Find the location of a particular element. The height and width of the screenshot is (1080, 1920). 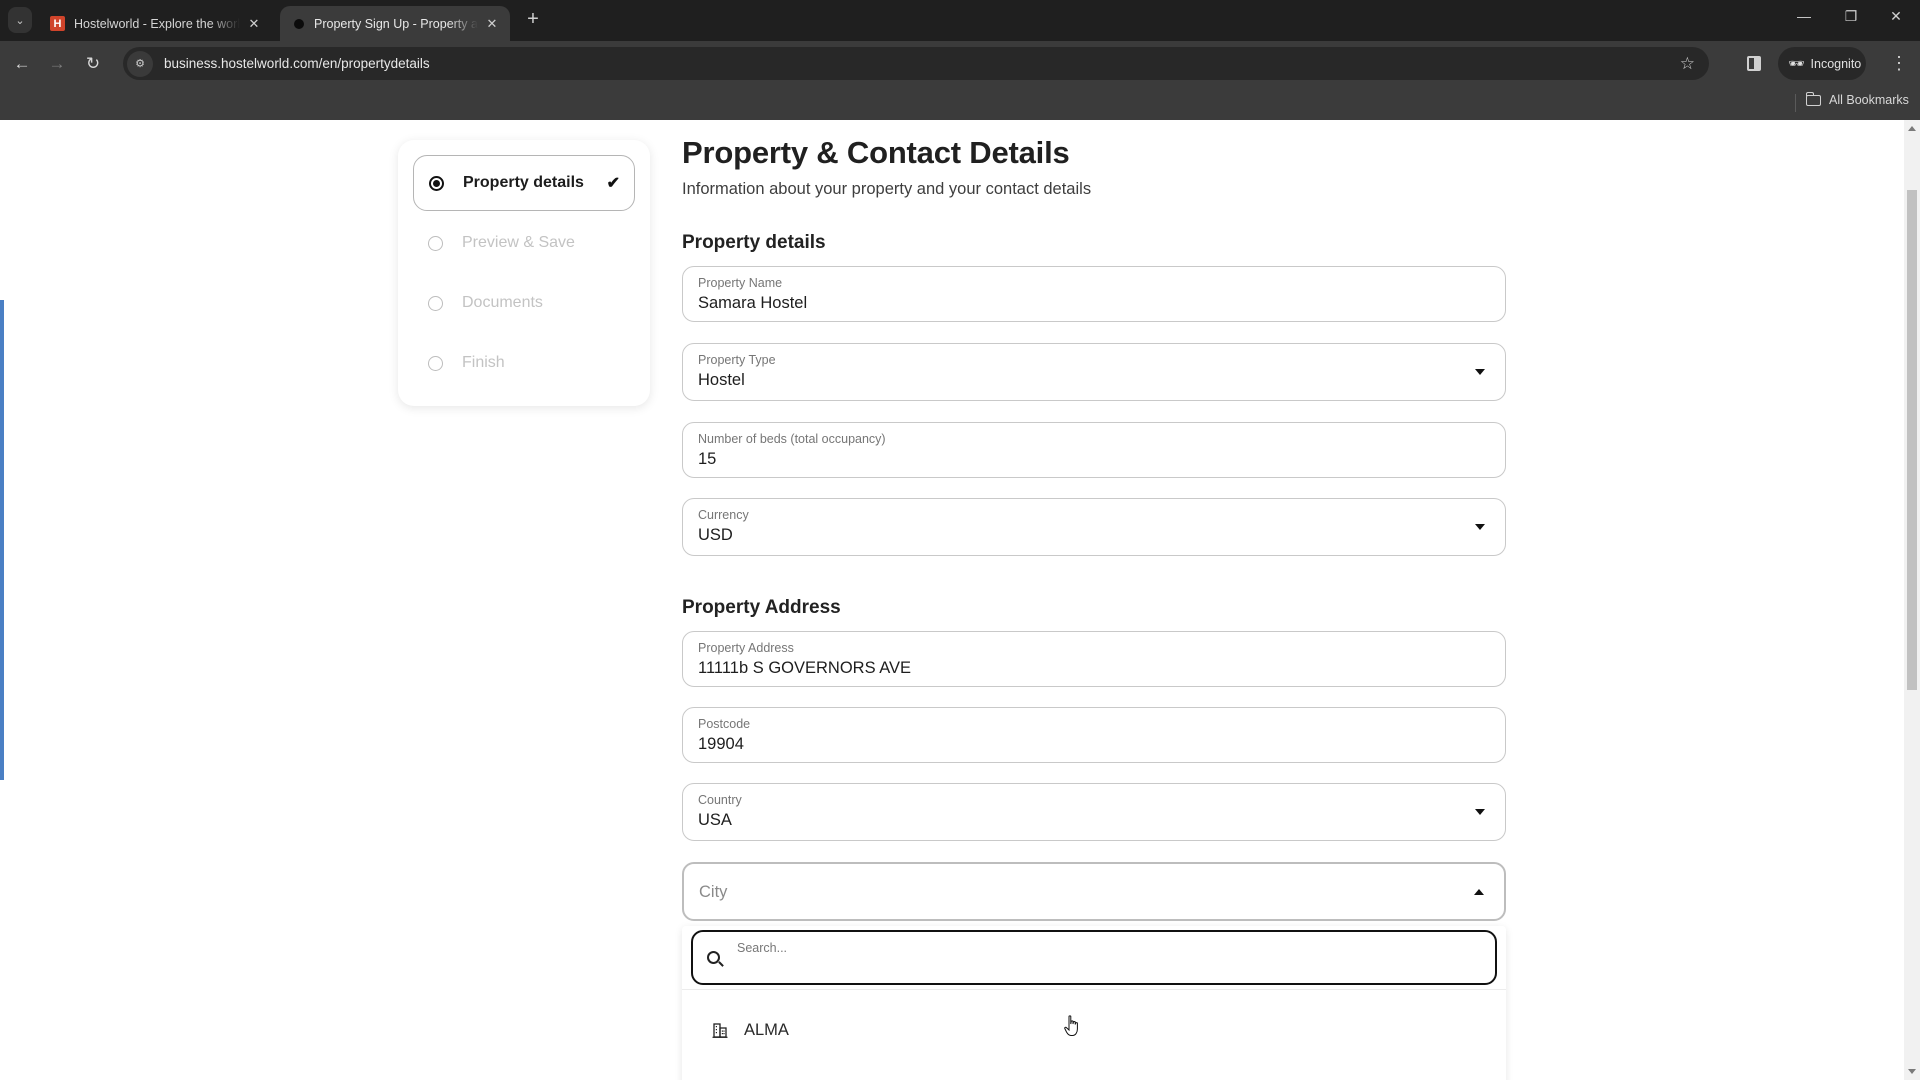

field-label: Postcode is located at coordinates (724, 724).